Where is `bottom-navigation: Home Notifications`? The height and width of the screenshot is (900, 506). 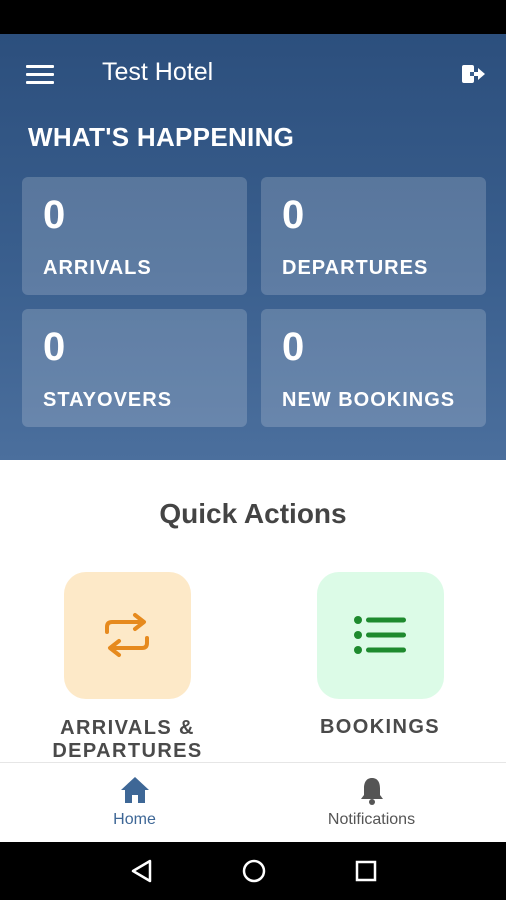 bottom-navigation: Home Notifications is located at coordinates (253, 802).